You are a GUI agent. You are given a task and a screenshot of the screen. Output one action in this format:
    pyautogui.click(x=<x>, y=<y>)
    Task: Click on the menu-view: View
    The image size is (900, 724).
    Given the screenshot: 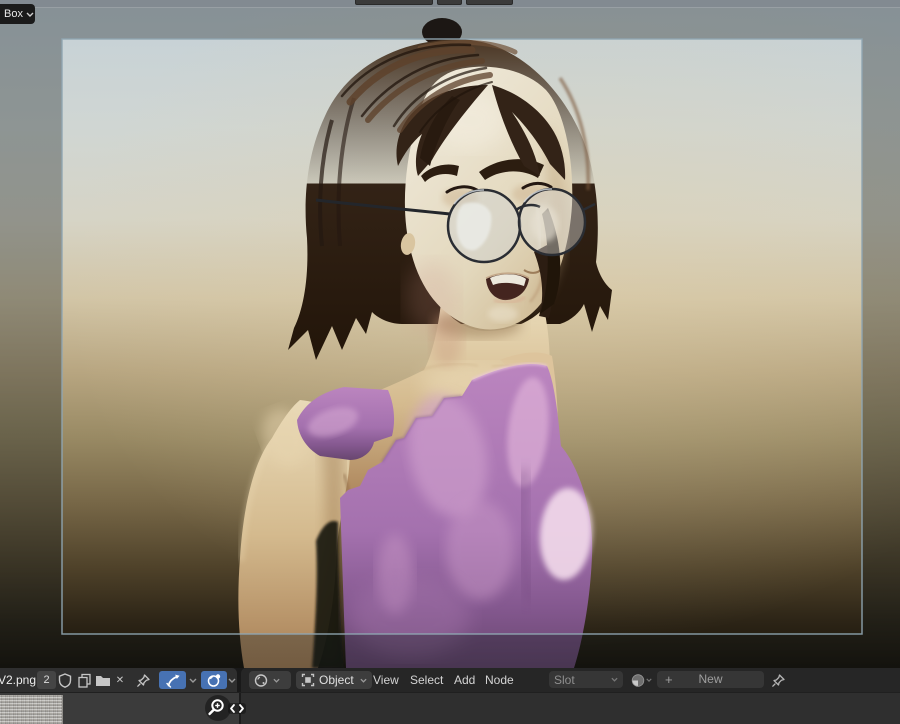 What is the action you would take?
    pyautogui.click(x=386, y=680)
    